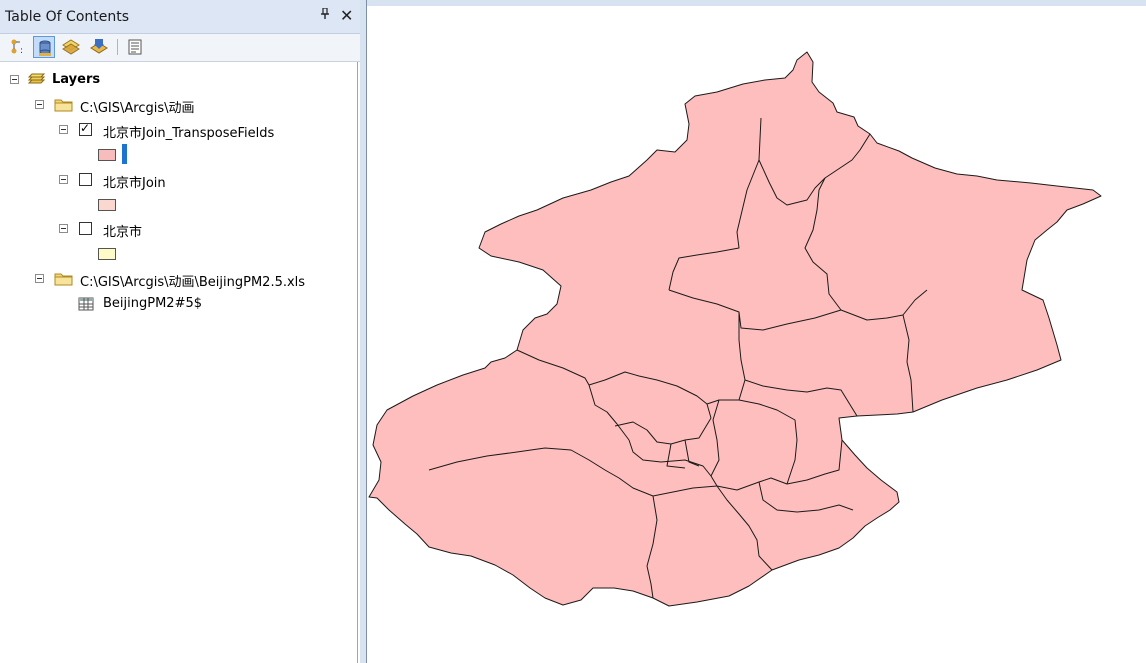  What do you see at coordinates (107, 155) in the screenshot?
I see `layer-1-symbol` at bounding box center [107, 155].